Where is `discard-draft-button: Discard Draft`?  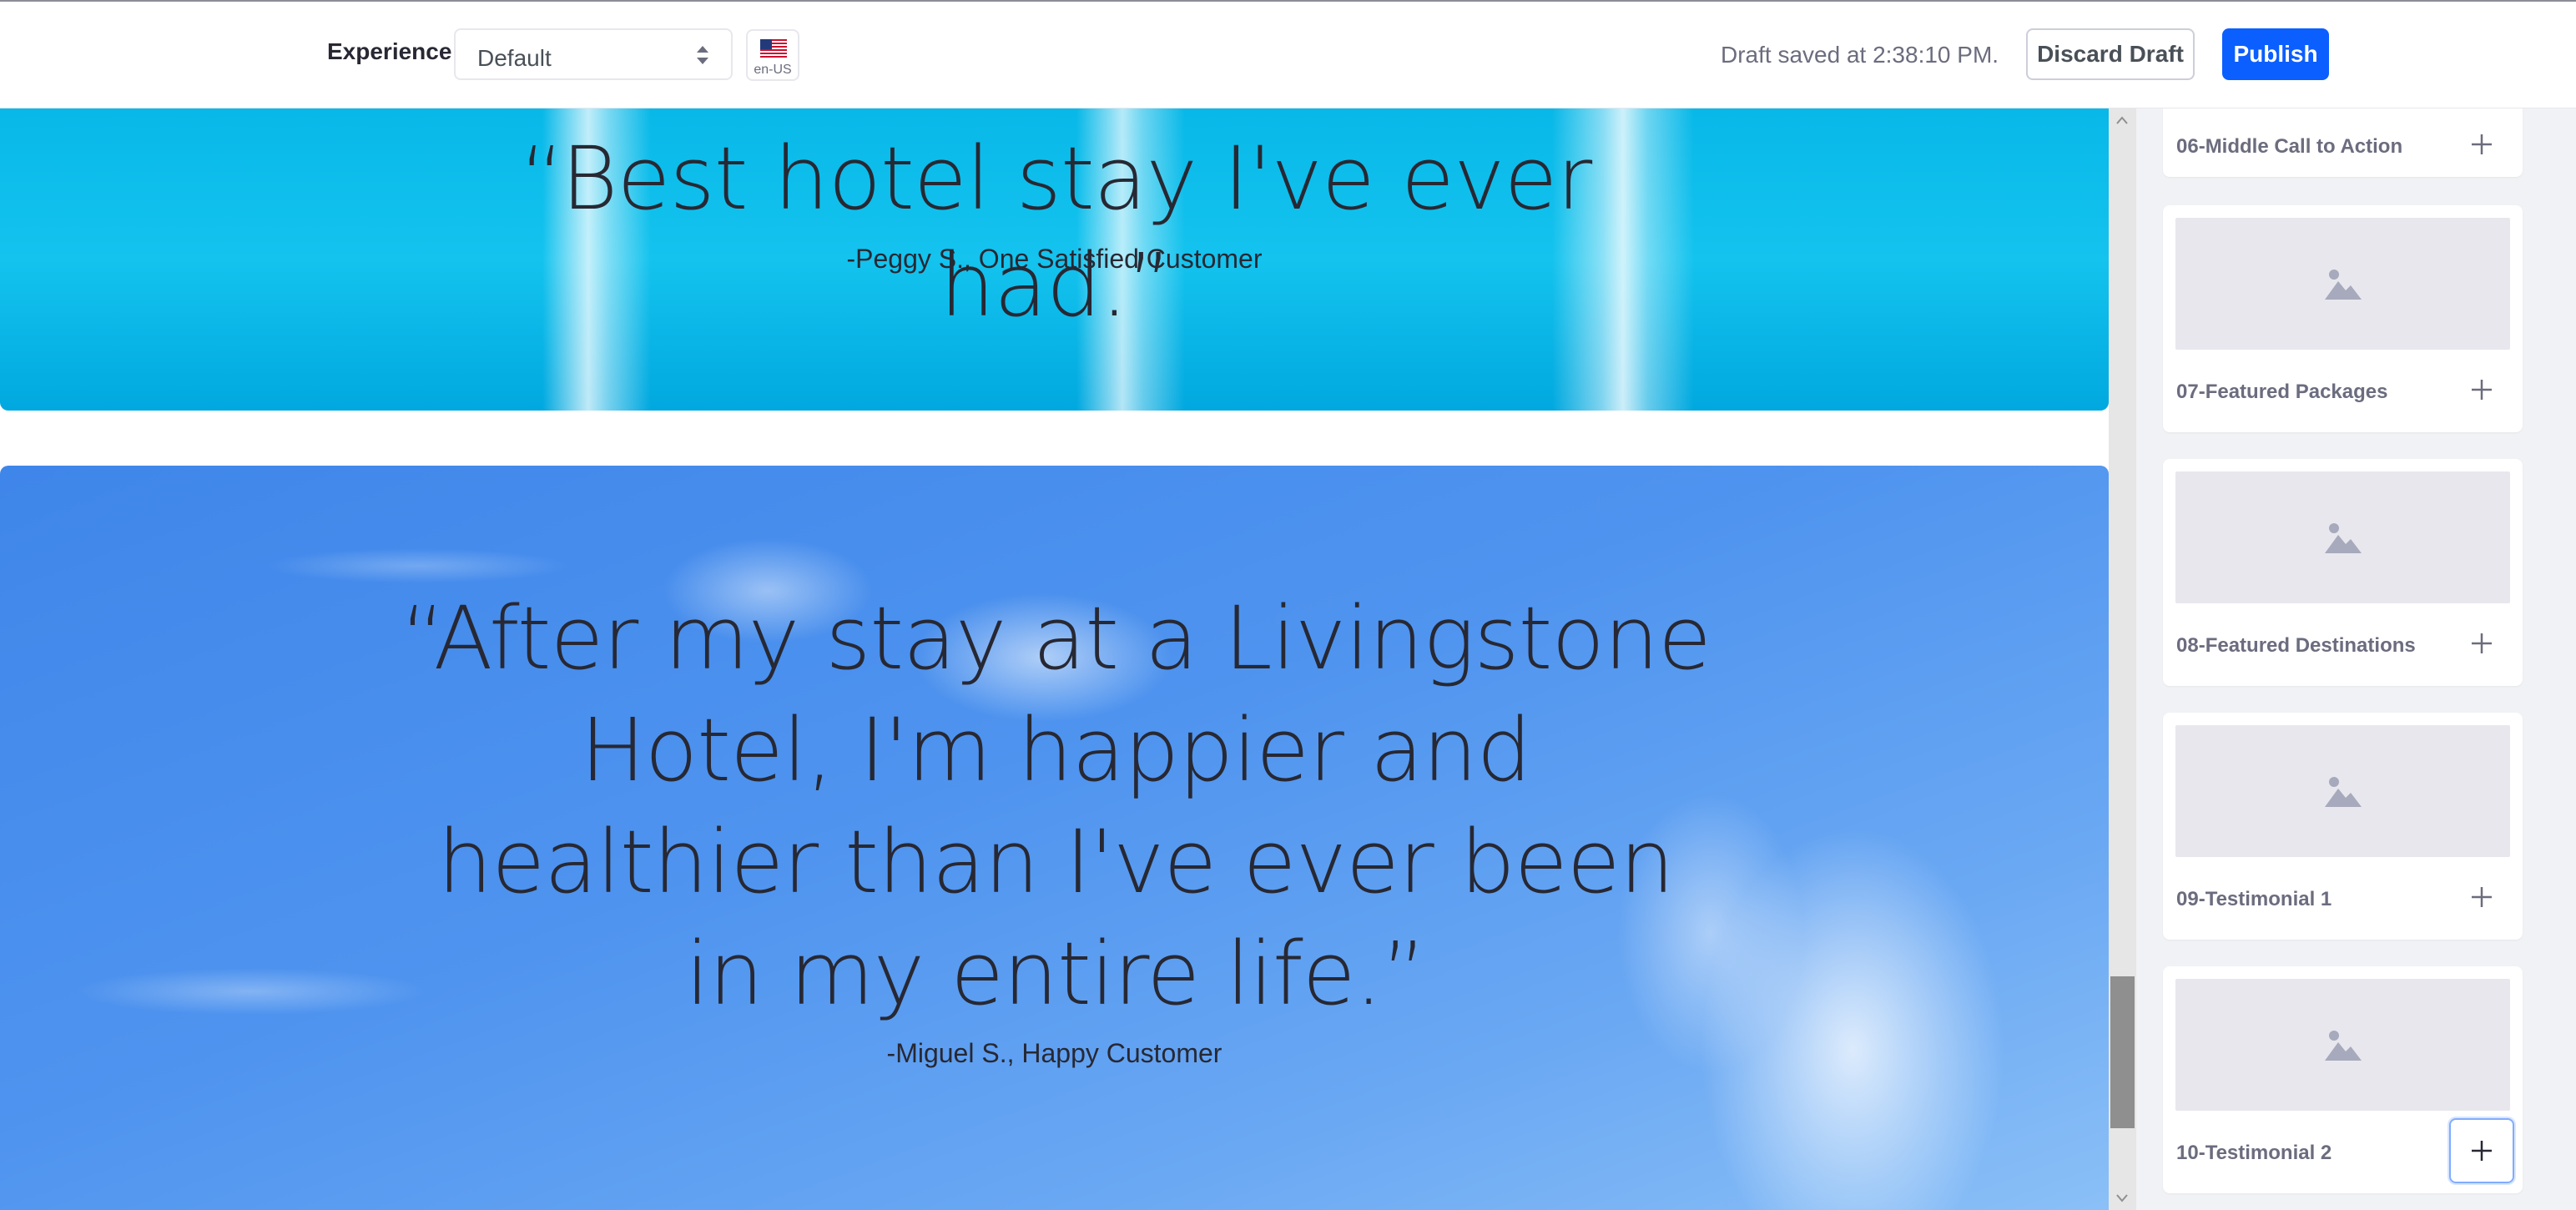
discard-draft-button: Discard Draft is located at coordinates (2110, 54).